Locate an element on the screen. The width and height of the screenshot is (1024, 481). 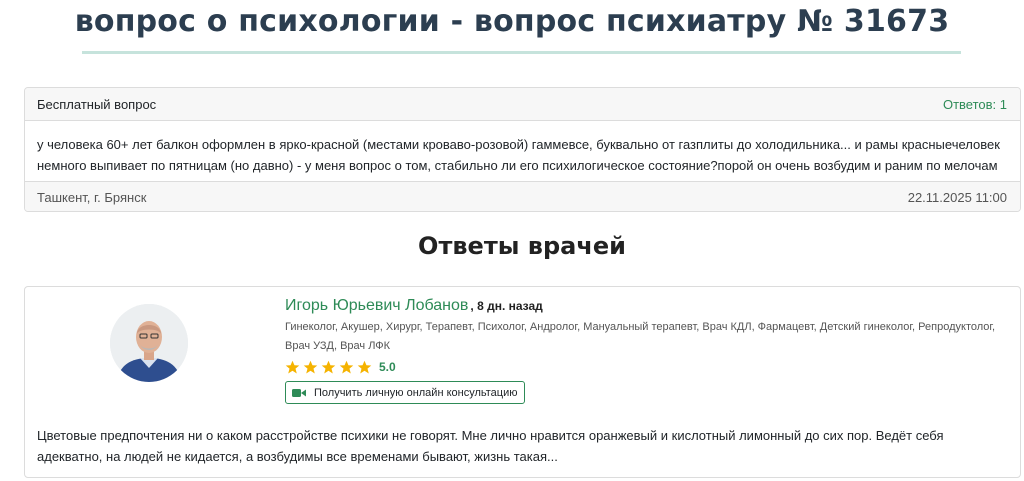
consultation-button: Получить личную онлайн консультацию is located at coordinates (405, 392).